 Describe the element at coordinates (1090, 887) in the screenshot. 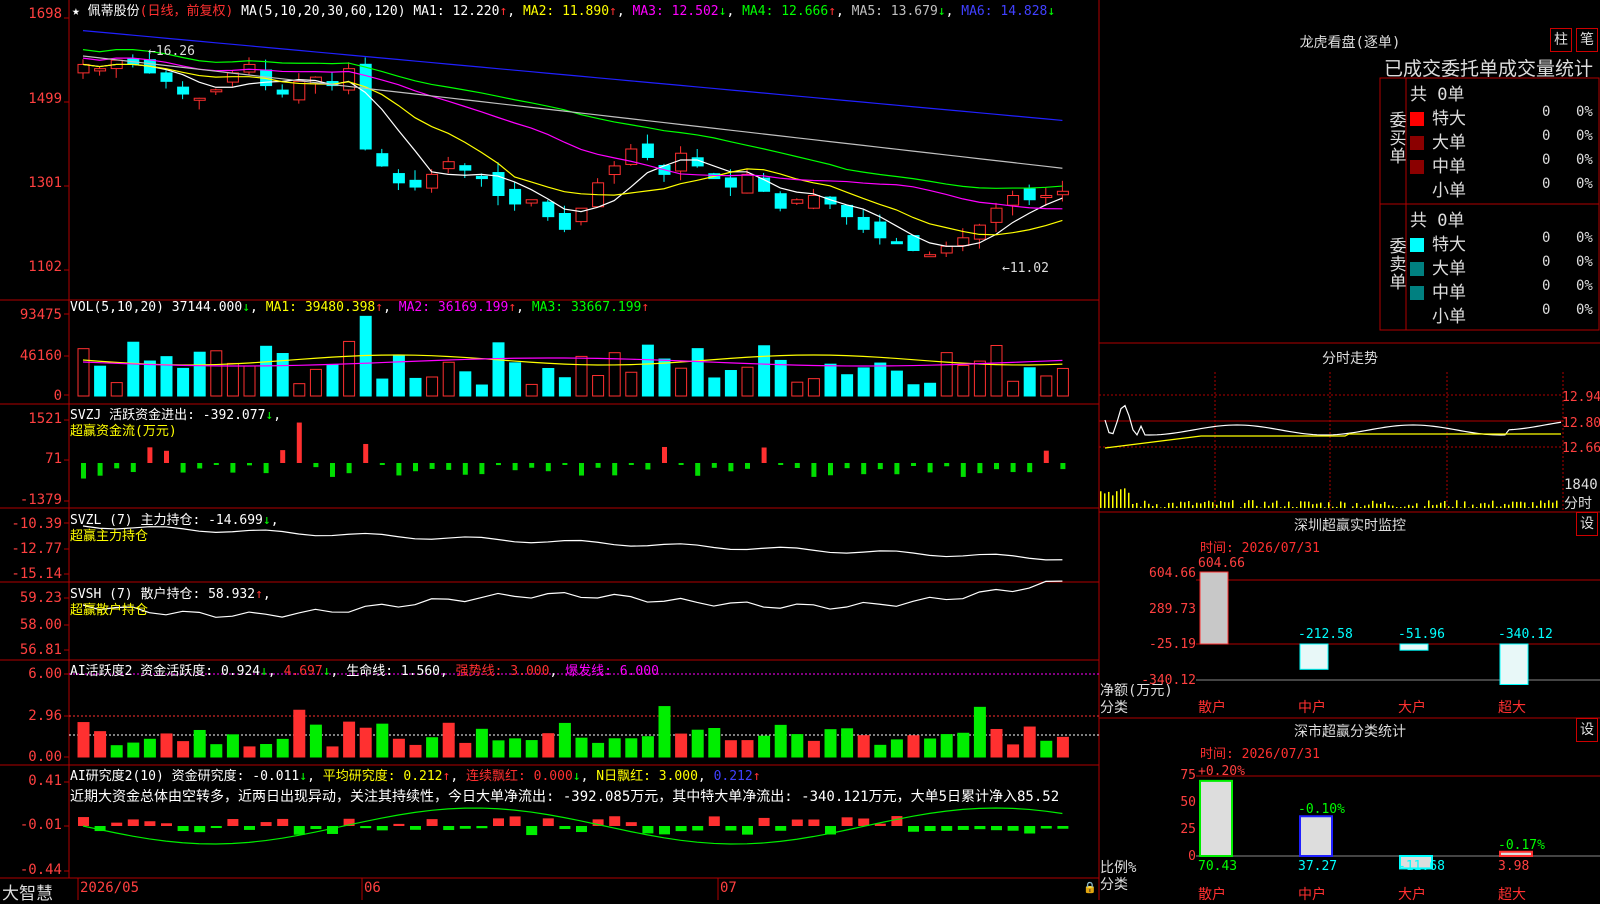

I see `lock-icon: 🔒` at that location.